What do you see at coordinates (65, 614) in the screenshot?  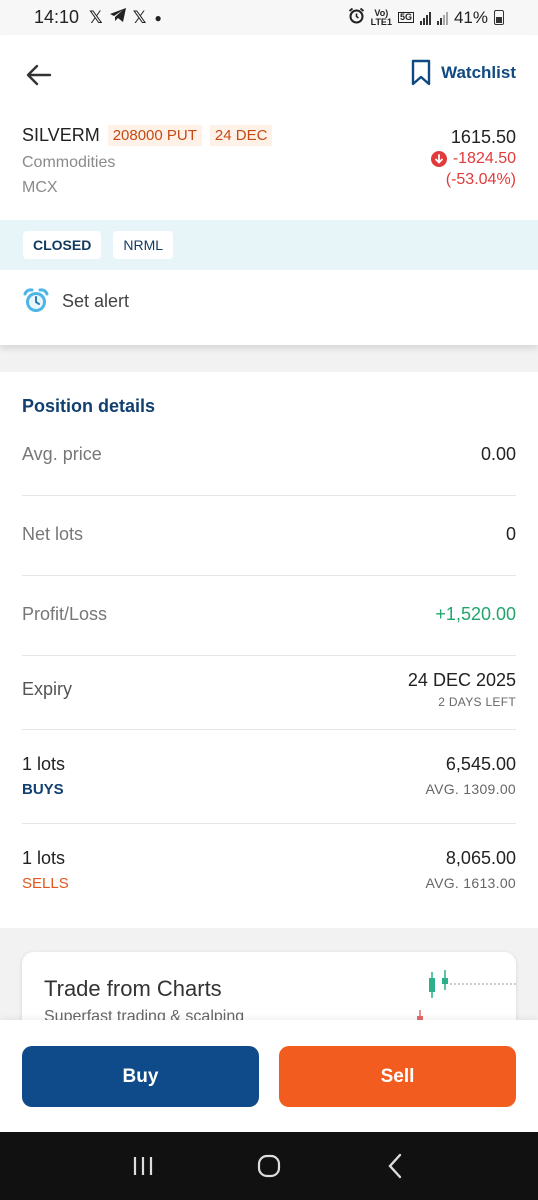 I see `profit-loss-label: Profit/Loss` at bounding box center [65, 614].